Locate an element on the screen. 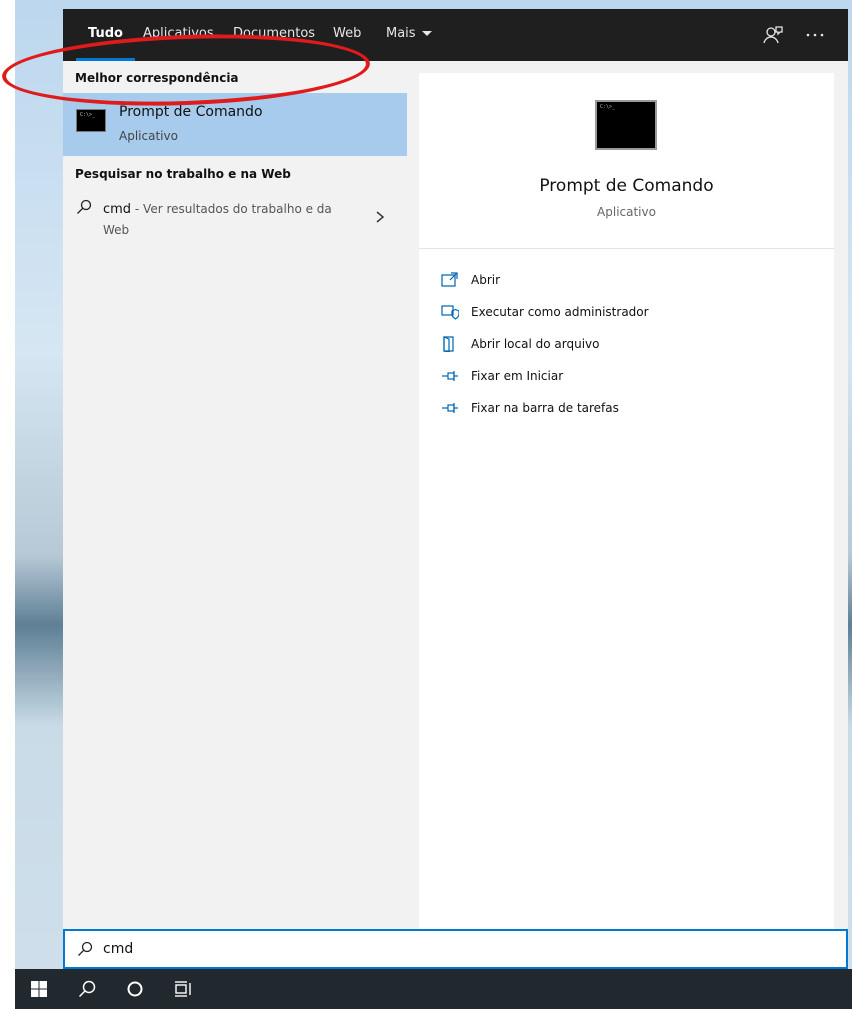 Image resolution: width=852 pixels, height=1009 pixels. best-match-title: Prompt de Comando is located at coordinates (191, 112).